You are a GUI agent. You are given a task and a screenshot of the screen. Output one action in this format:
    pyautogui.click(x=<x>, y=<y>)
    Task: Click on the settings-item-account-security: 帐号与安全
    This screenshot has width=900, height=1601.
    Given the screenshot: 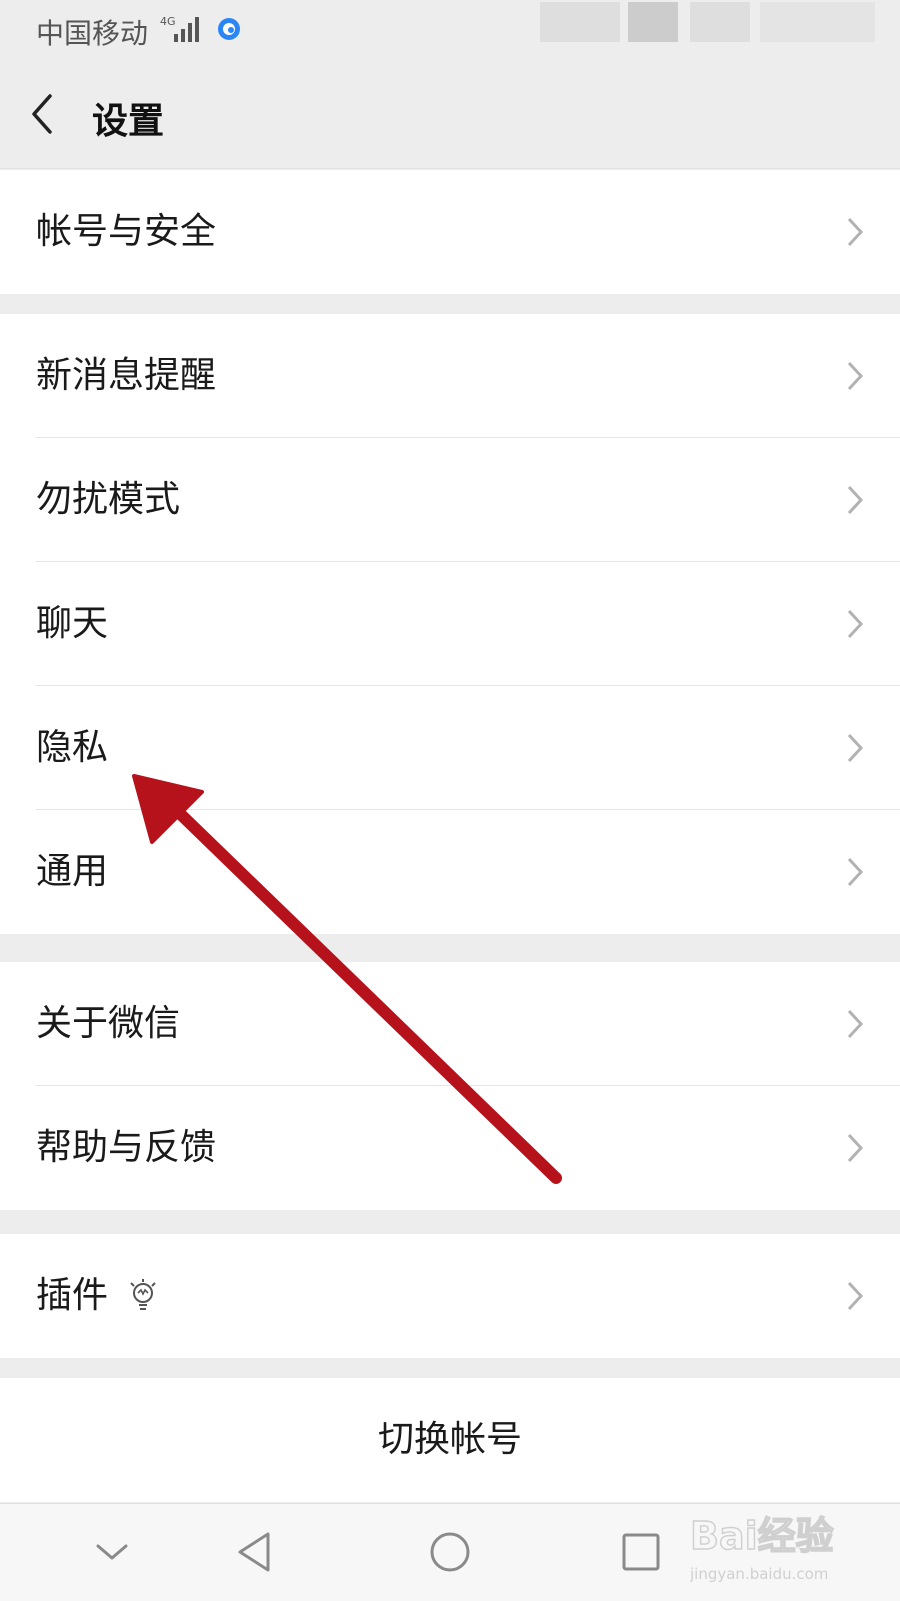 What is the action you would take?
    pyautogui.click(x=450, y=232)
    